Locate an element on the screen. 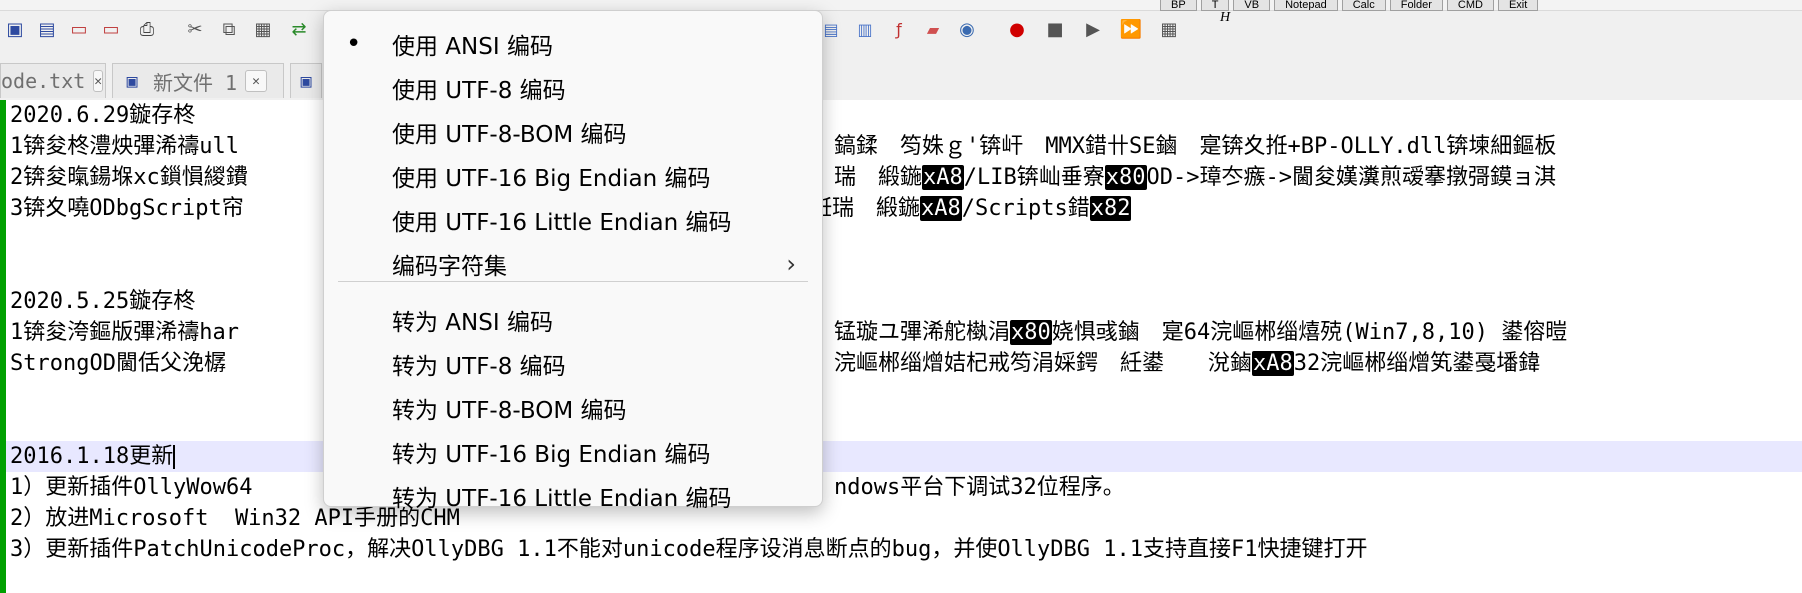 This screenshot has width=1802, height=593. close-all-icon: ▭ is located at coordinates (111, 29).